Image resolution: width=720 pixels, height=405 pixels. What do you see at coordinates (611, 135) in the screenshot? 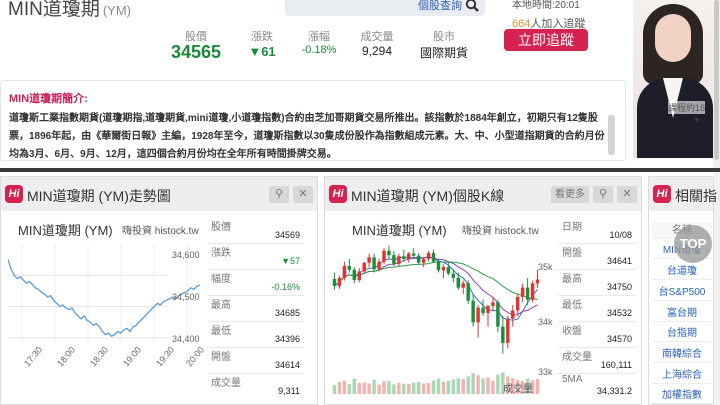
I see `intro-scrollbar` at bounding box center [611, 135].